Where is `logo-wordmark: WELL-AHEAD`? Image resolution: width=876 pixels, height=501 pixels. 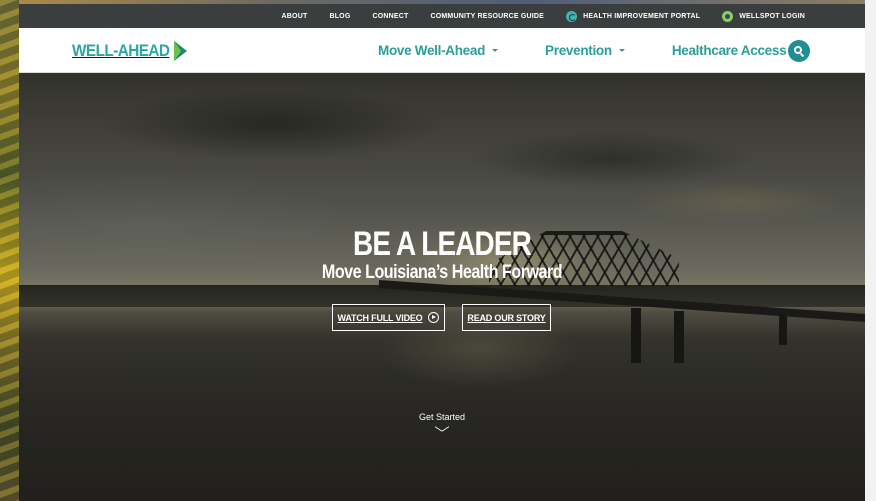
logo-wordmark: WELL-AHEAD is located at coordinates (121, 50).